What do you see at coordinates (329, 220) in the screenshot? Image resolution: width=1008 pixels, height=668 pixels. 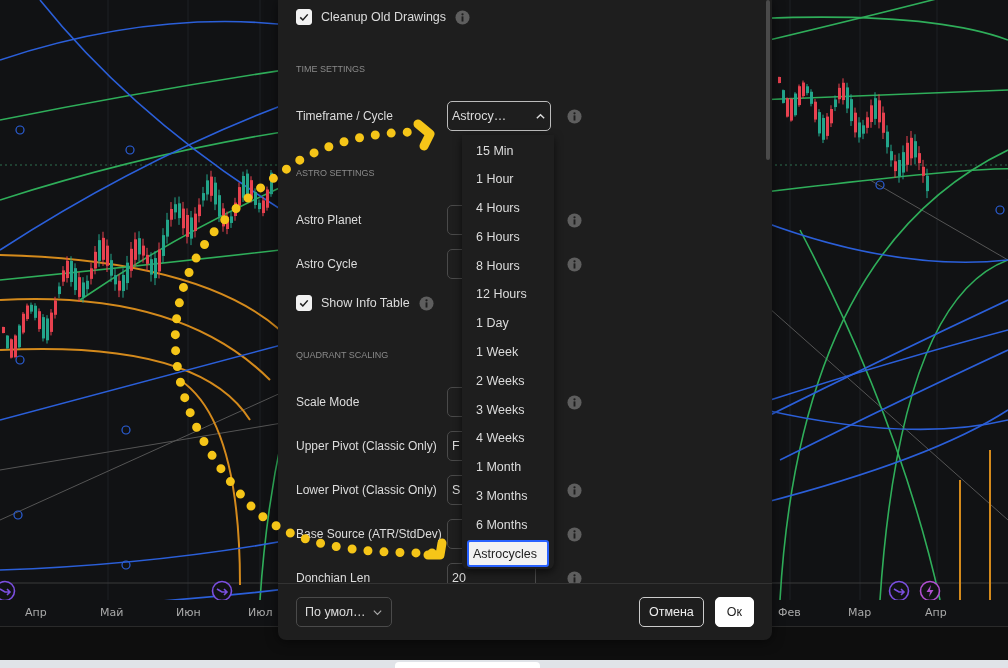 I see `field-label: Astro Planet` at bounding box center [329, 220].